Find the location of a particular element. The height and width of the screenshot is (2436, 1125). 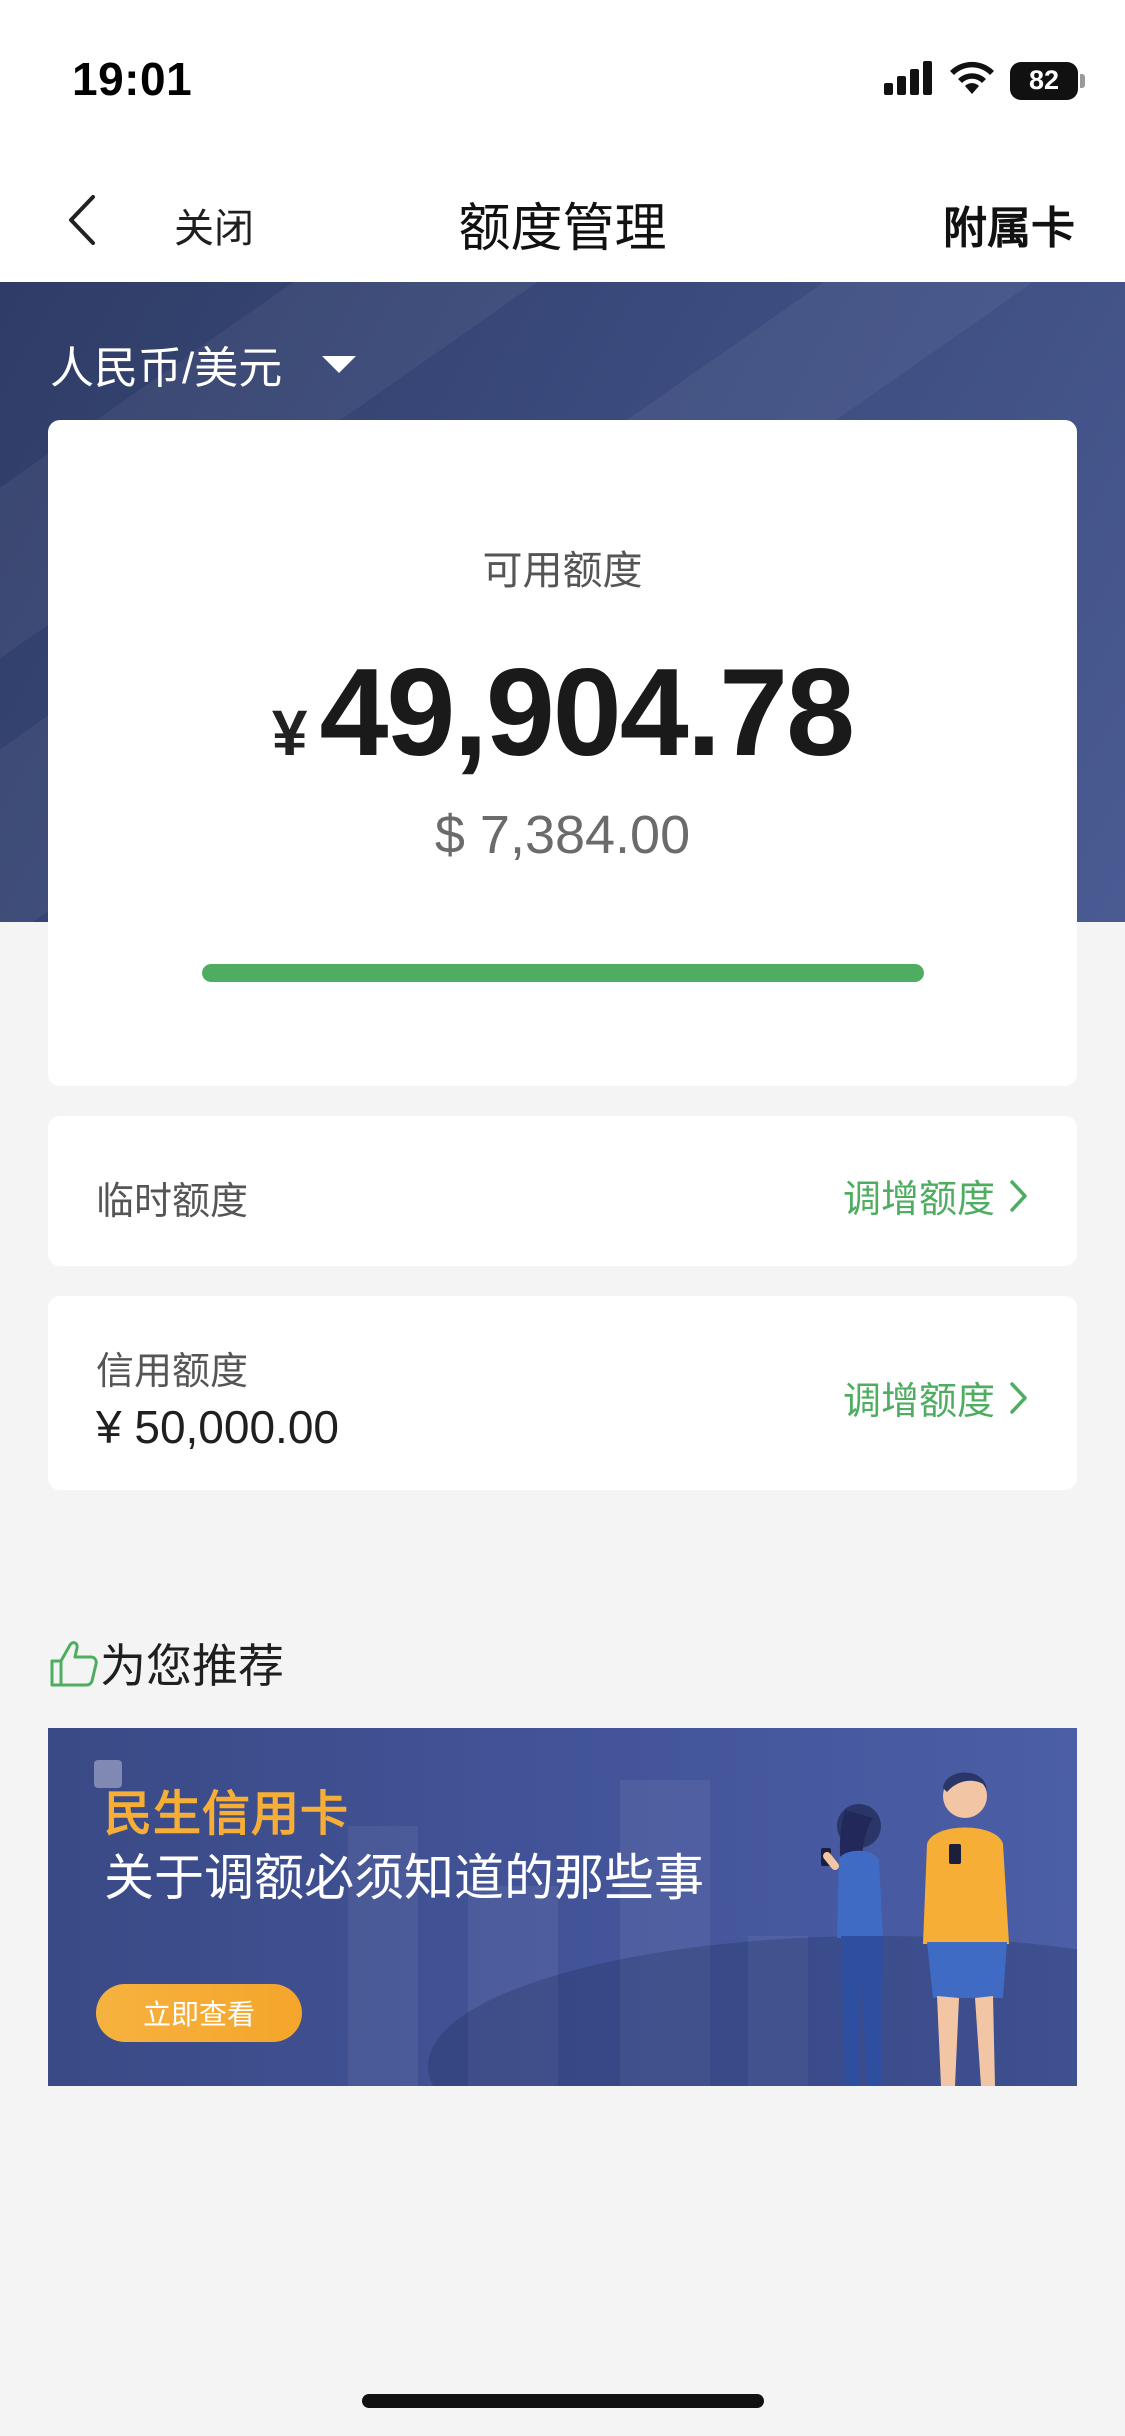

view-now-button: 立即查看 is located at coordinates (199, 2013).